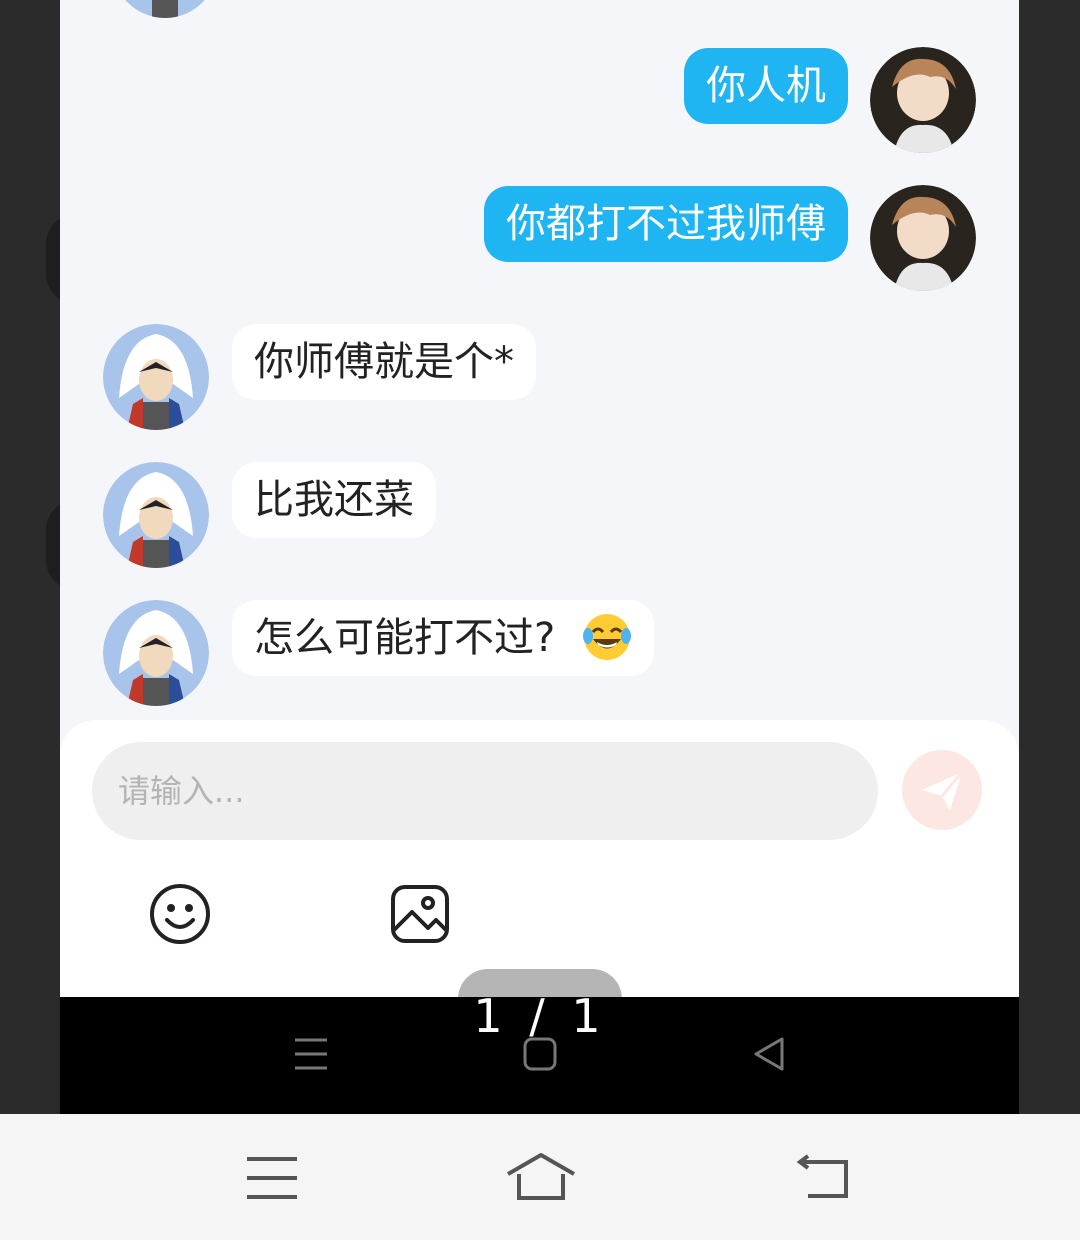 This screenshot has width=1080, height=1240. I want to click on laughing-tears-emoji-icon, so click(606, 637).